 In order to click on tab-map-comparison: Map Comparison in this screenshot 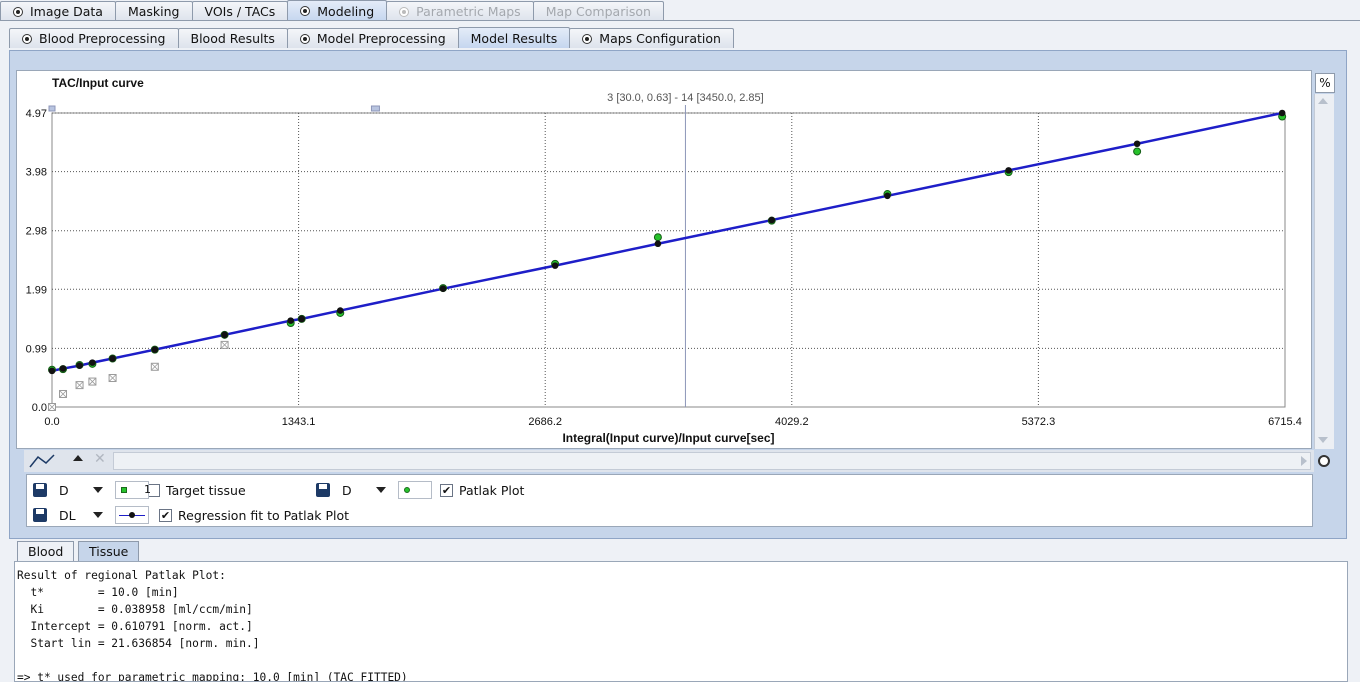, I will do `click(598, 11)`.